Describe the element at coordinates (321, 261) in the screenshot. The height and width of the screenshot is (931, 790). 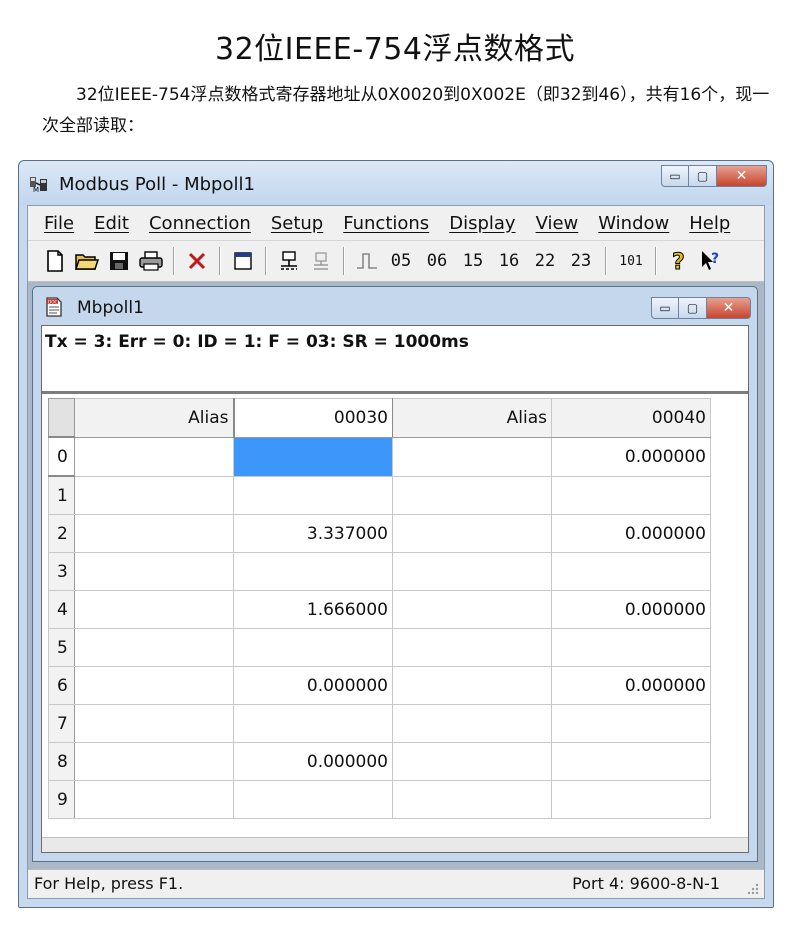
I see `disconnect-icon` at that location.